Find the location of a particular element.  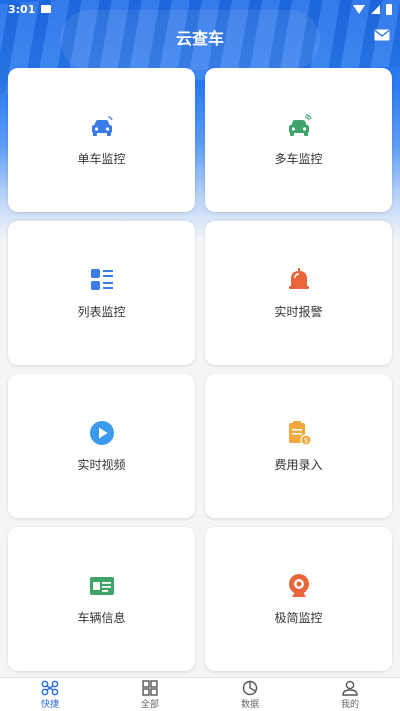

signal-icon is located at coordinates (375, 9).